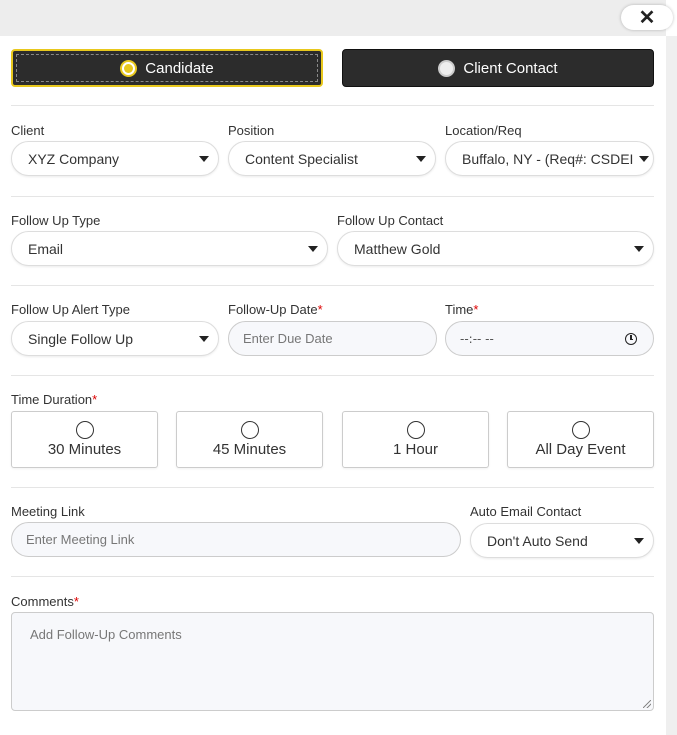 This screenshot has width=677, height=735. I want to click on location-select: Buffalo, NY - (Req#: CSDEI, so click(549, 158).